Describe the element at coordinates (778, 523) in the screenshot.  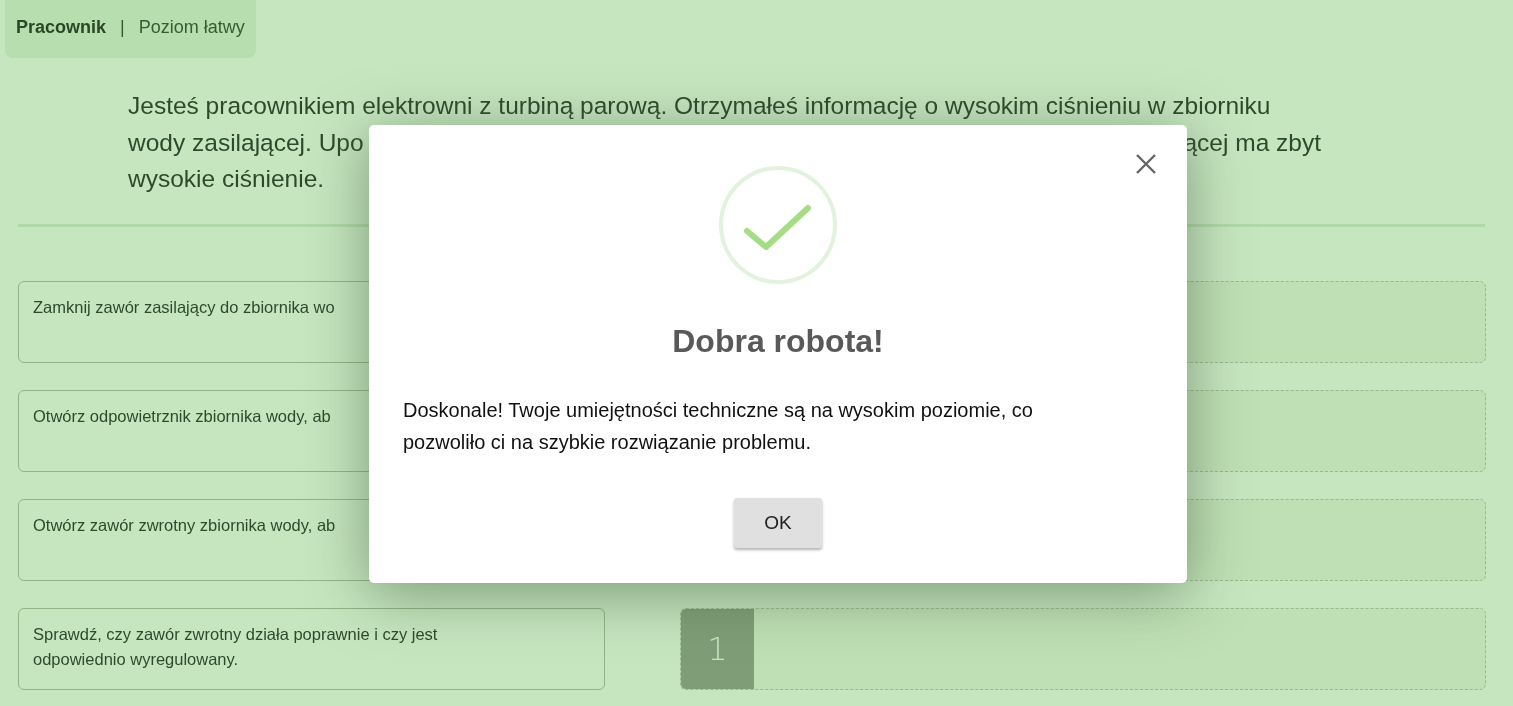
I see `ok-button: OK` at that location.